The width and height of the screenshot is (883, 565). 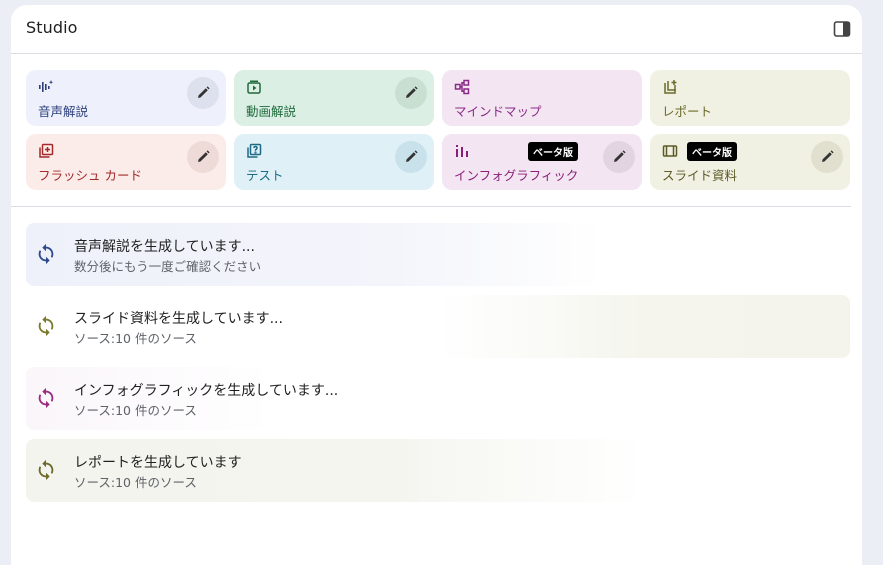 I want to click on tool-card-mind-map: マインドマップ, so click(x=542, y=98).